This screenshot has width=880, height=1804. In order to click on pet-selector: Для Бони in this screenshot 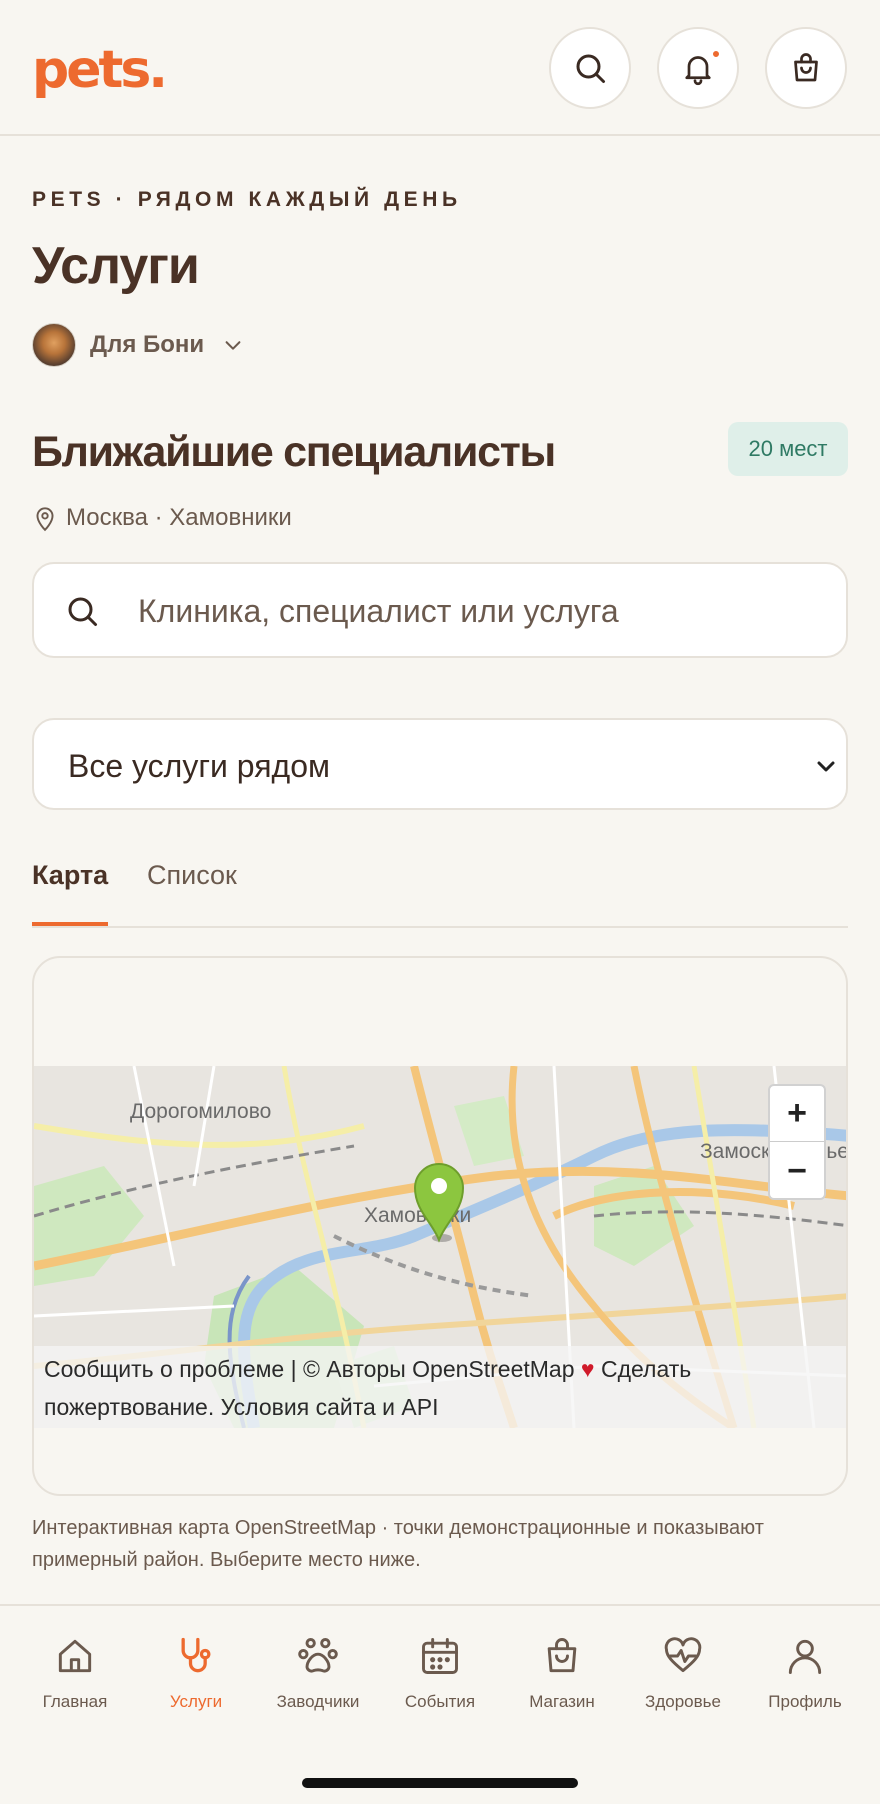, I will do `click(138, 345)`.